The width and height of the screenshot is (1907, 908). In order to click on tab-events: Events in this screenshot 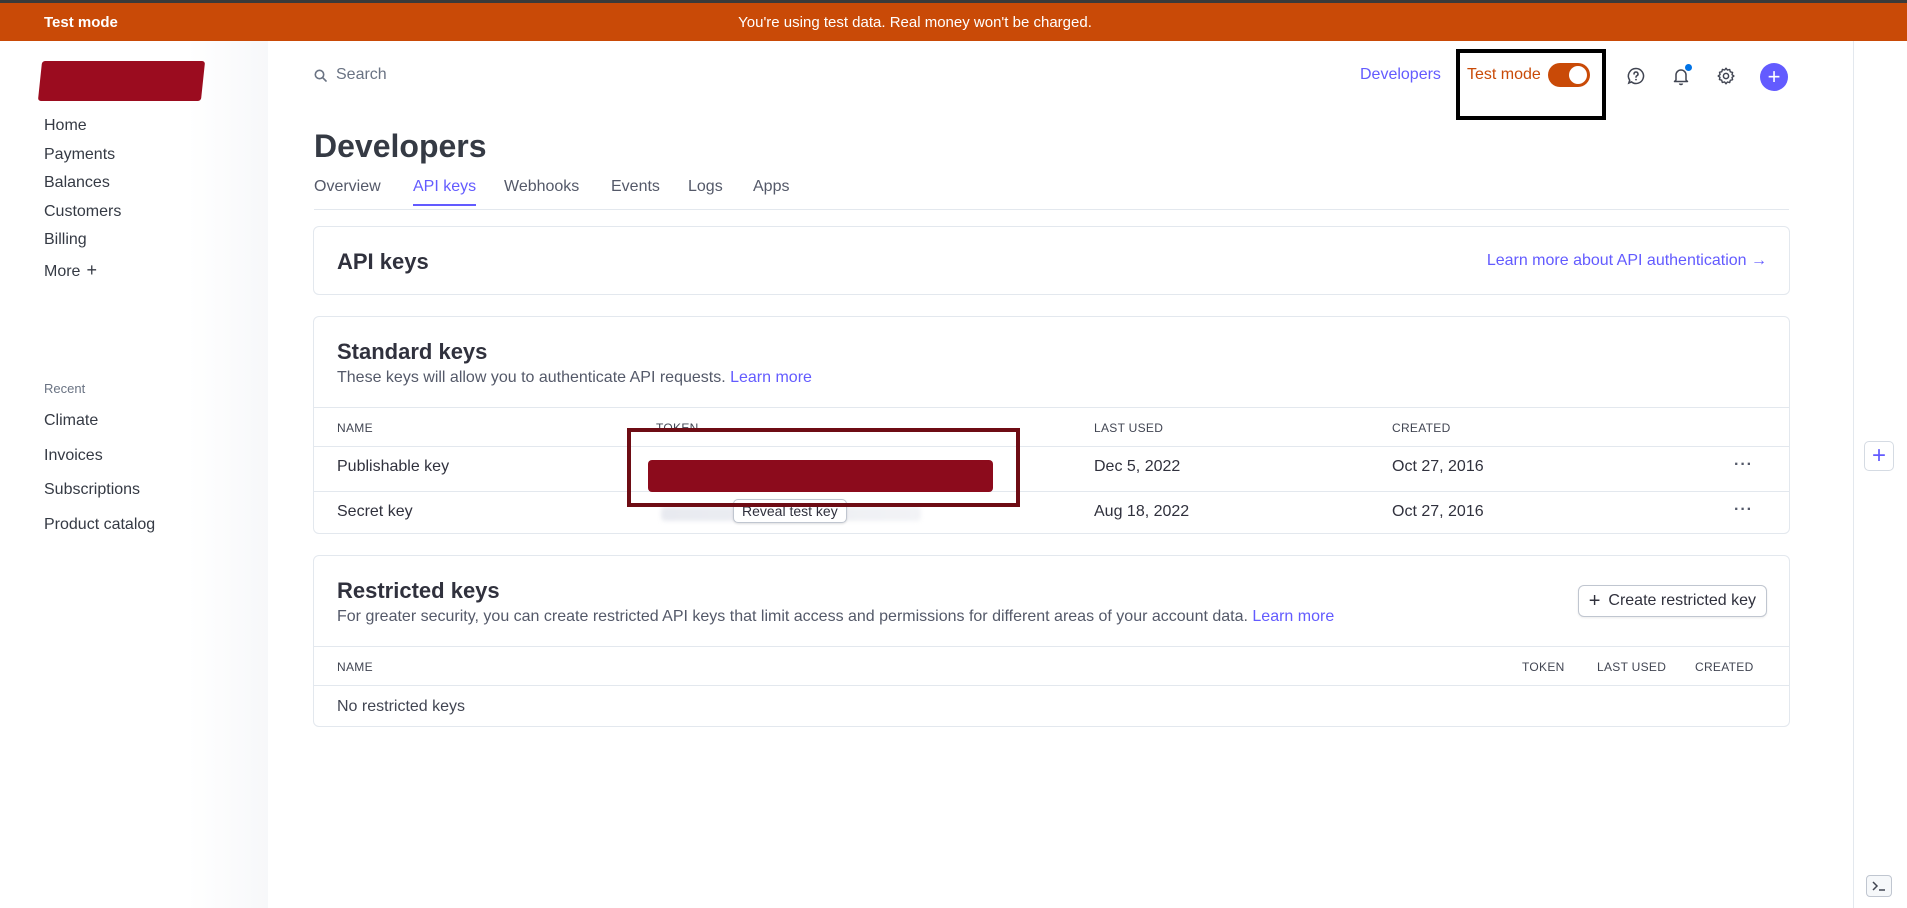, I will do `click(635, 187)`.